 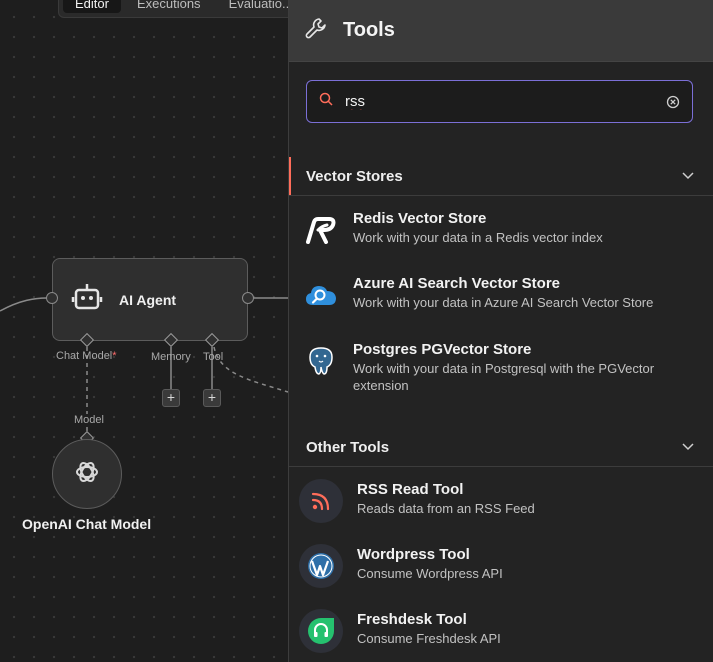 What do you see at coordinates (321, 361) in the screenshot?
I see `postgres-icon` at bounding box center [321, 361].